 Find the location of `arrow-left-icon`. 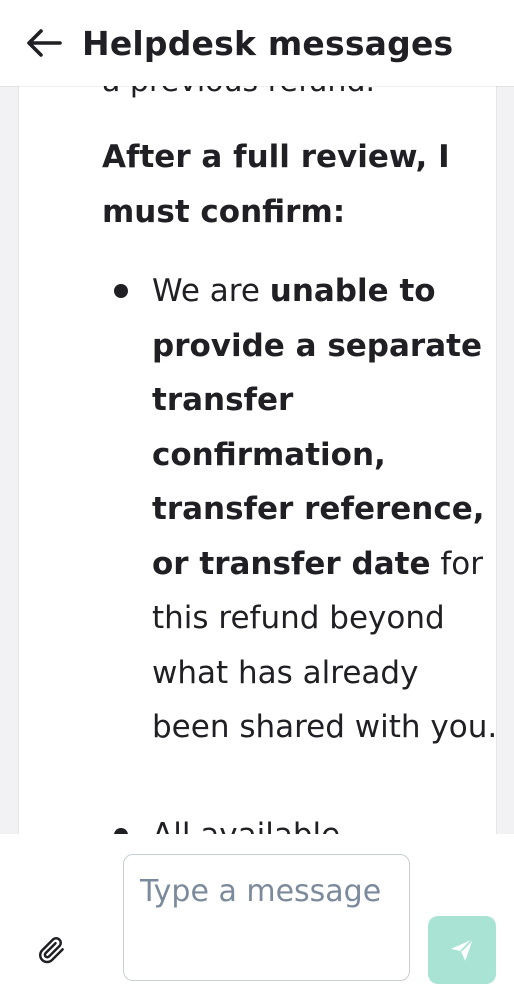

arrow-left-icon is located at coordinates (44, 43).